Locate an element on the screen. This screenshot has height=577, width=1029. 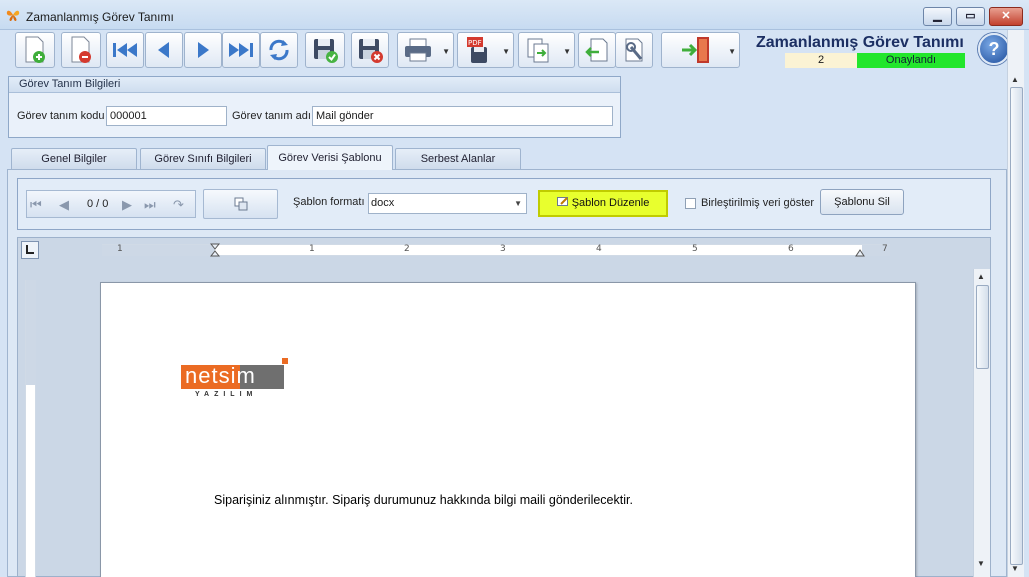
delete-button is located at coordinates (81, 50).